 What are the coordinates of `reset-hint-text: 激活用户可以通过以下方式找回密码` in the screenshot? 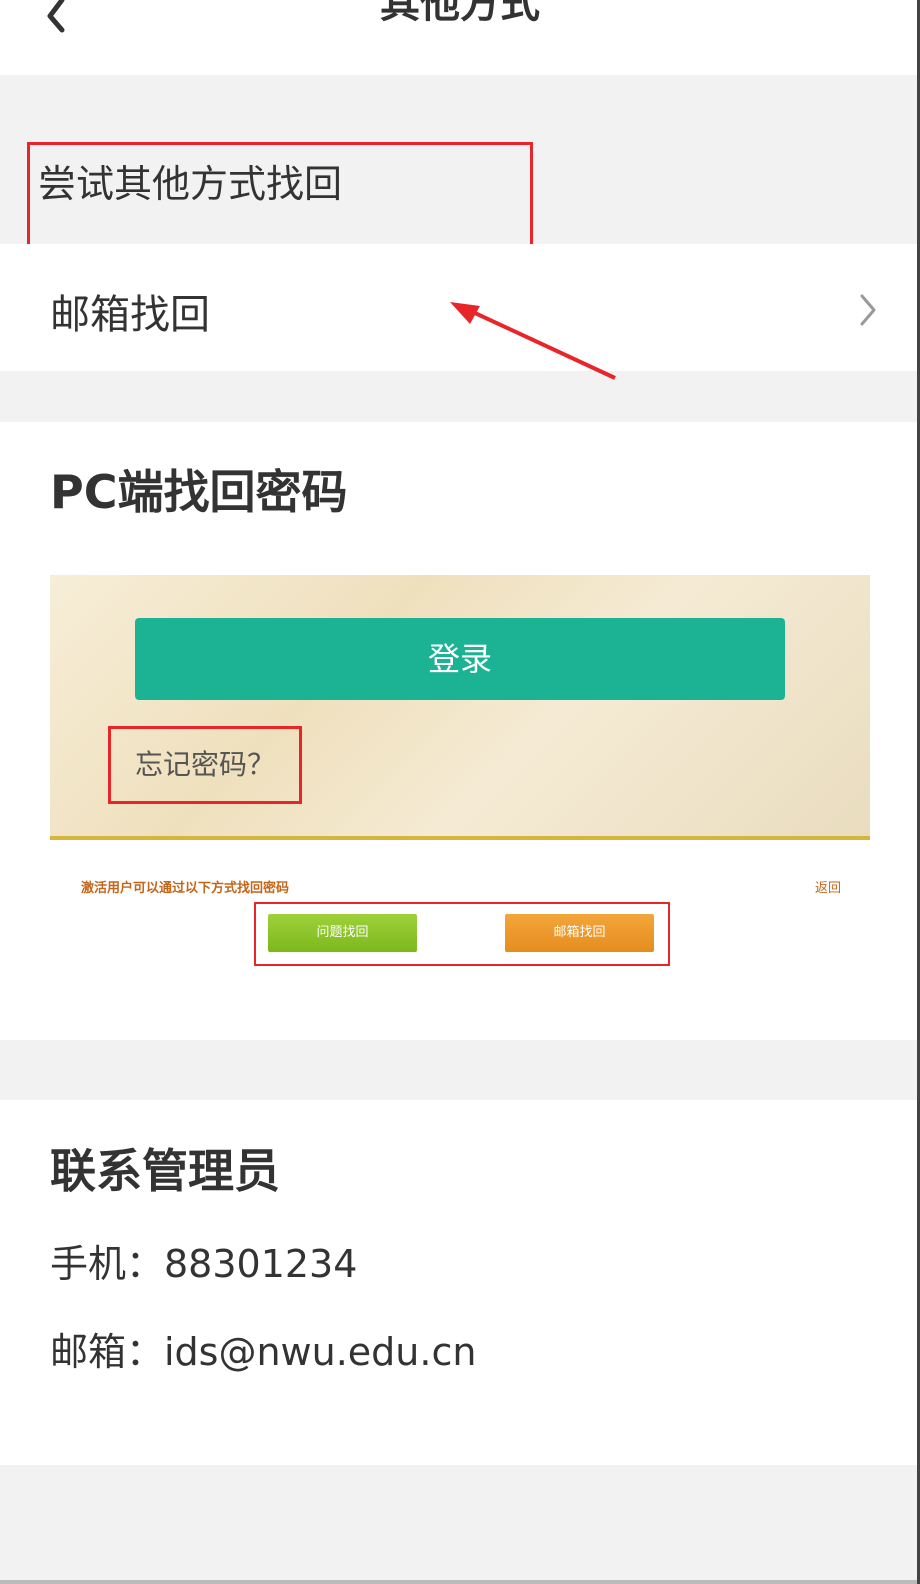 It's located at (185, 888).